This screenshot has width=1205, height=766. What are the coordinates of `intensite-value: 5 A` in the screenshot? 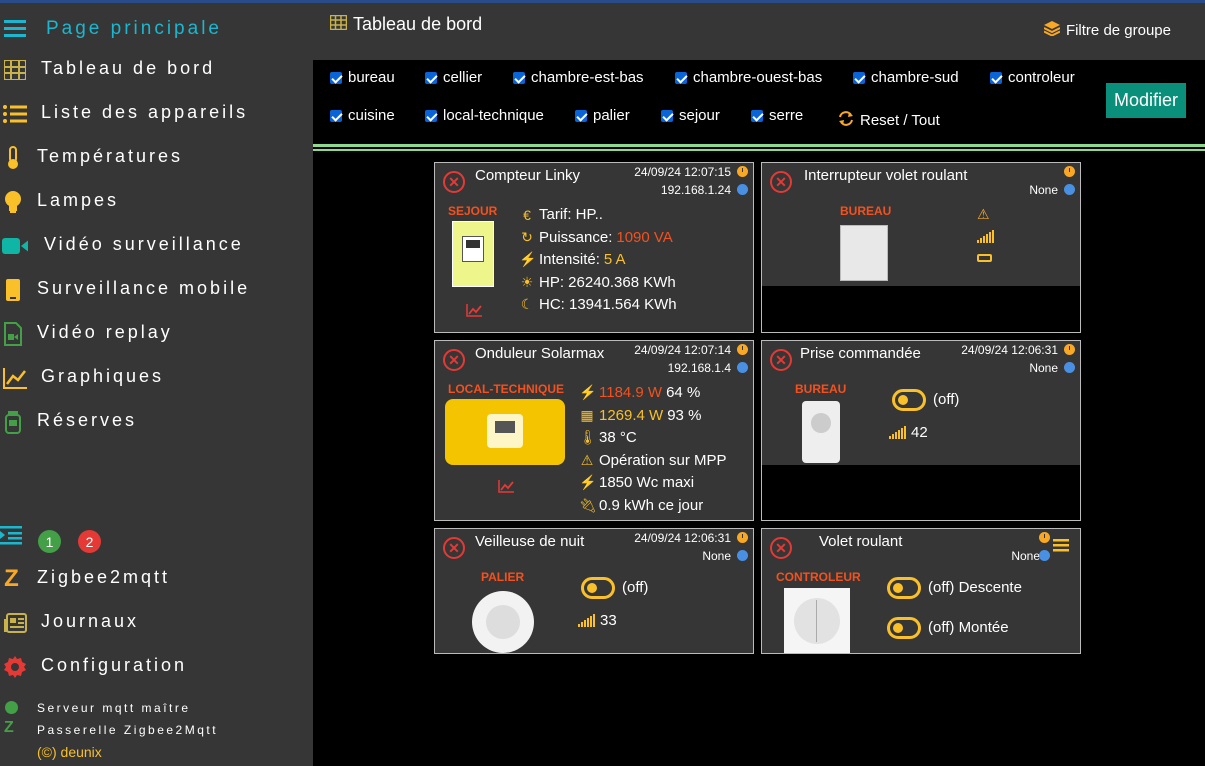 It's located at (614, 259).